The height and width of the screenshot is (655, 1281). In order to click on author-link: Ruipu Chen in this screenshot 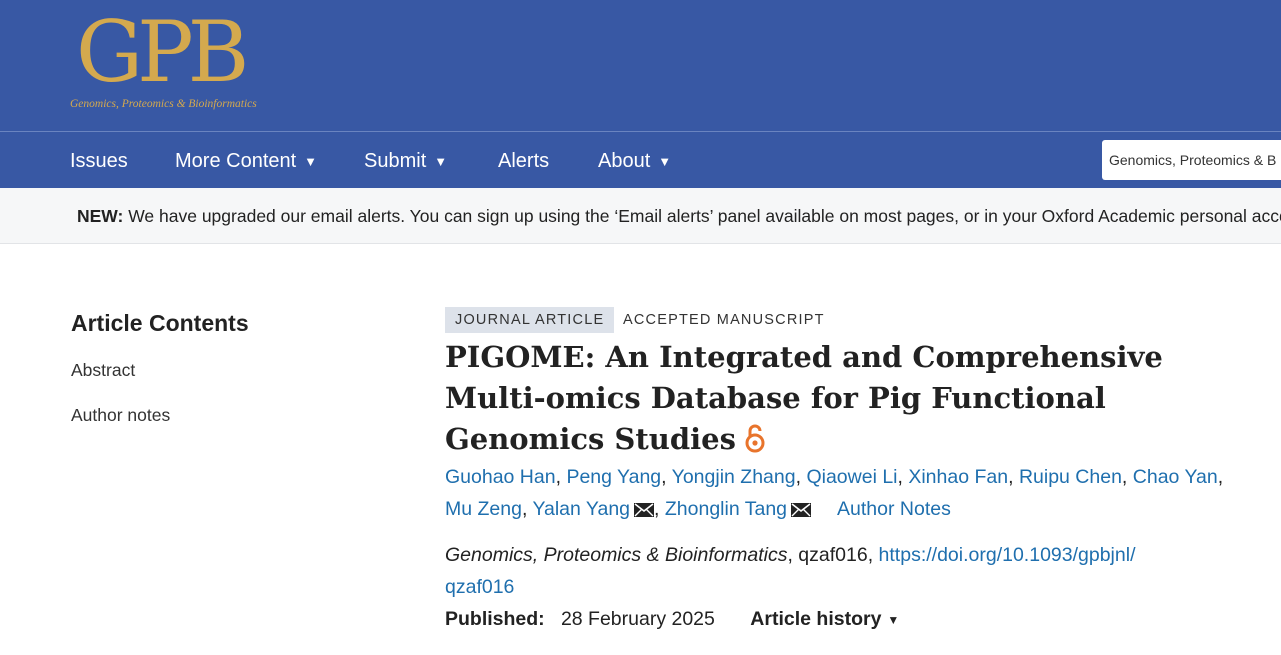, I will do `click(1070, 477)`.